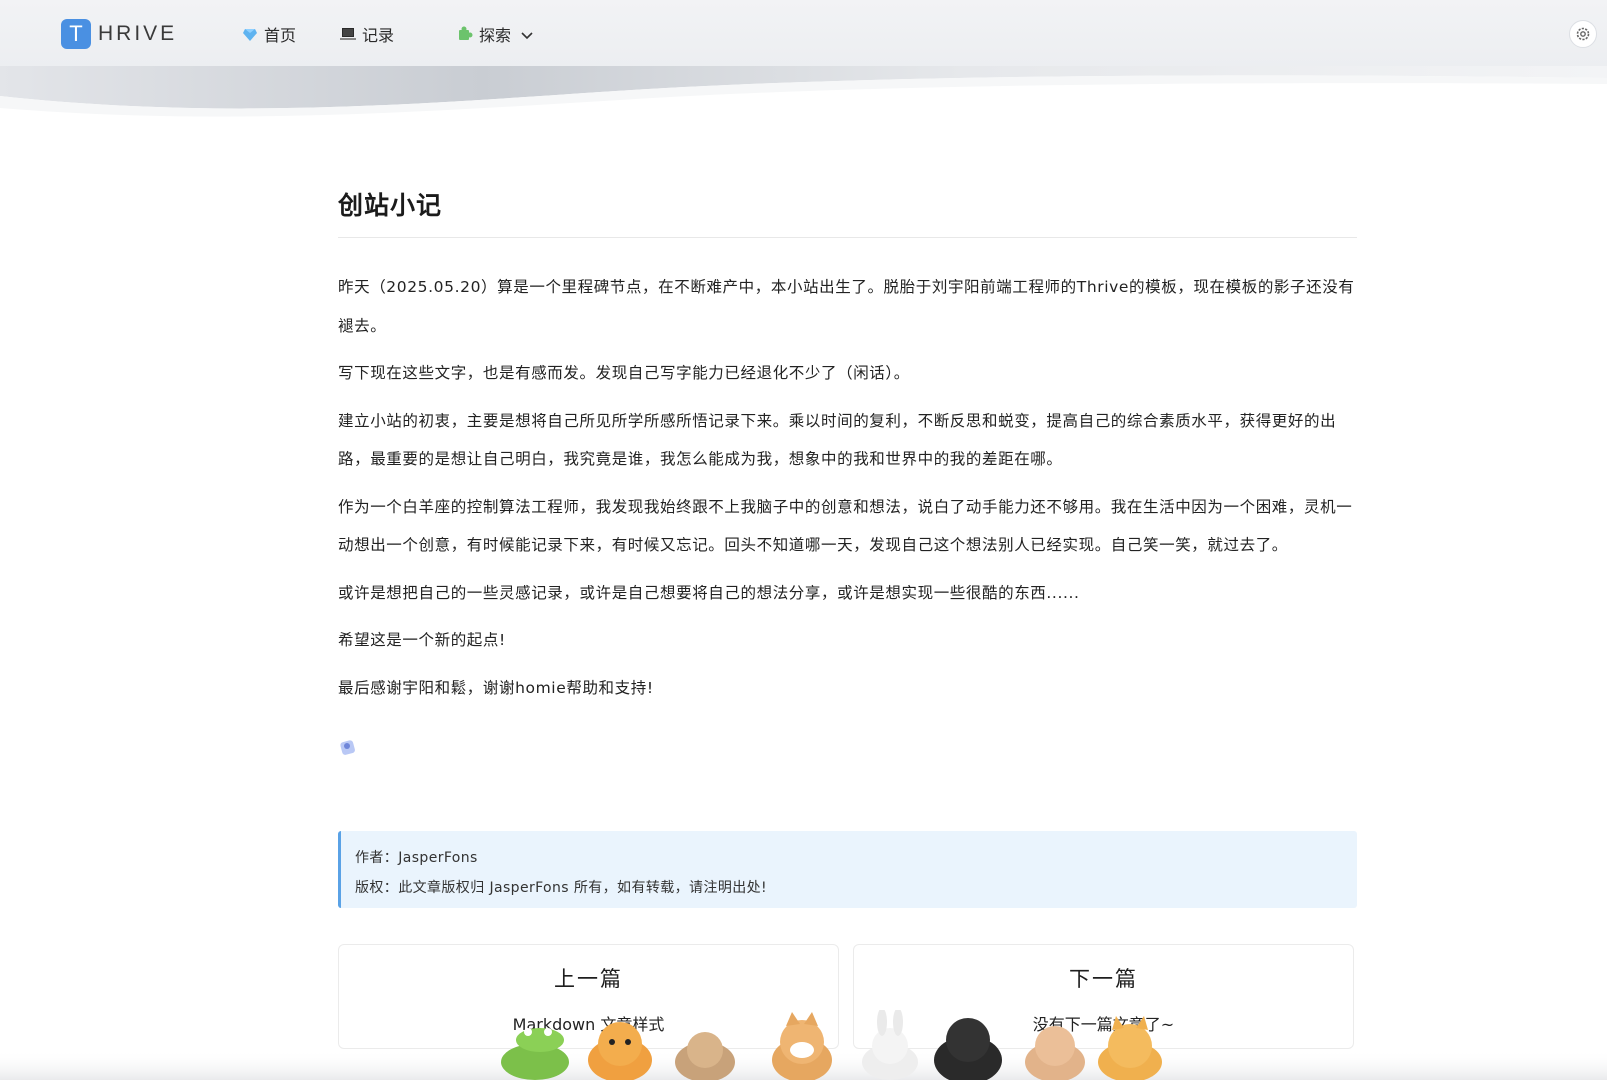 This screenshot has height=1080, width=1607. Describe the element at coordinates (378, 35) in the screenshot. I see `nav-item-label: 记录` at that location.